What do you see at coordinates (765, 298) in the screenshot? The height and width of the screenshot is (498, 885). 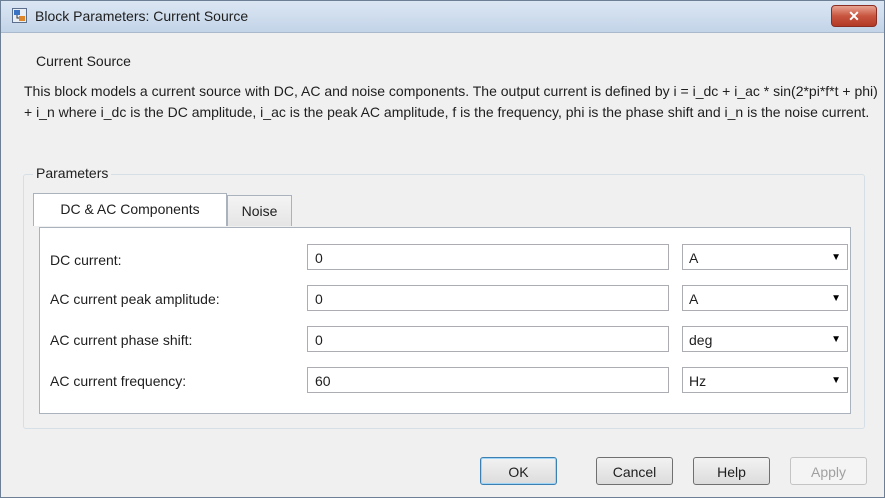 I see `ac-amplitude-unit-select: A ▼` at bounding box center [765, 298].